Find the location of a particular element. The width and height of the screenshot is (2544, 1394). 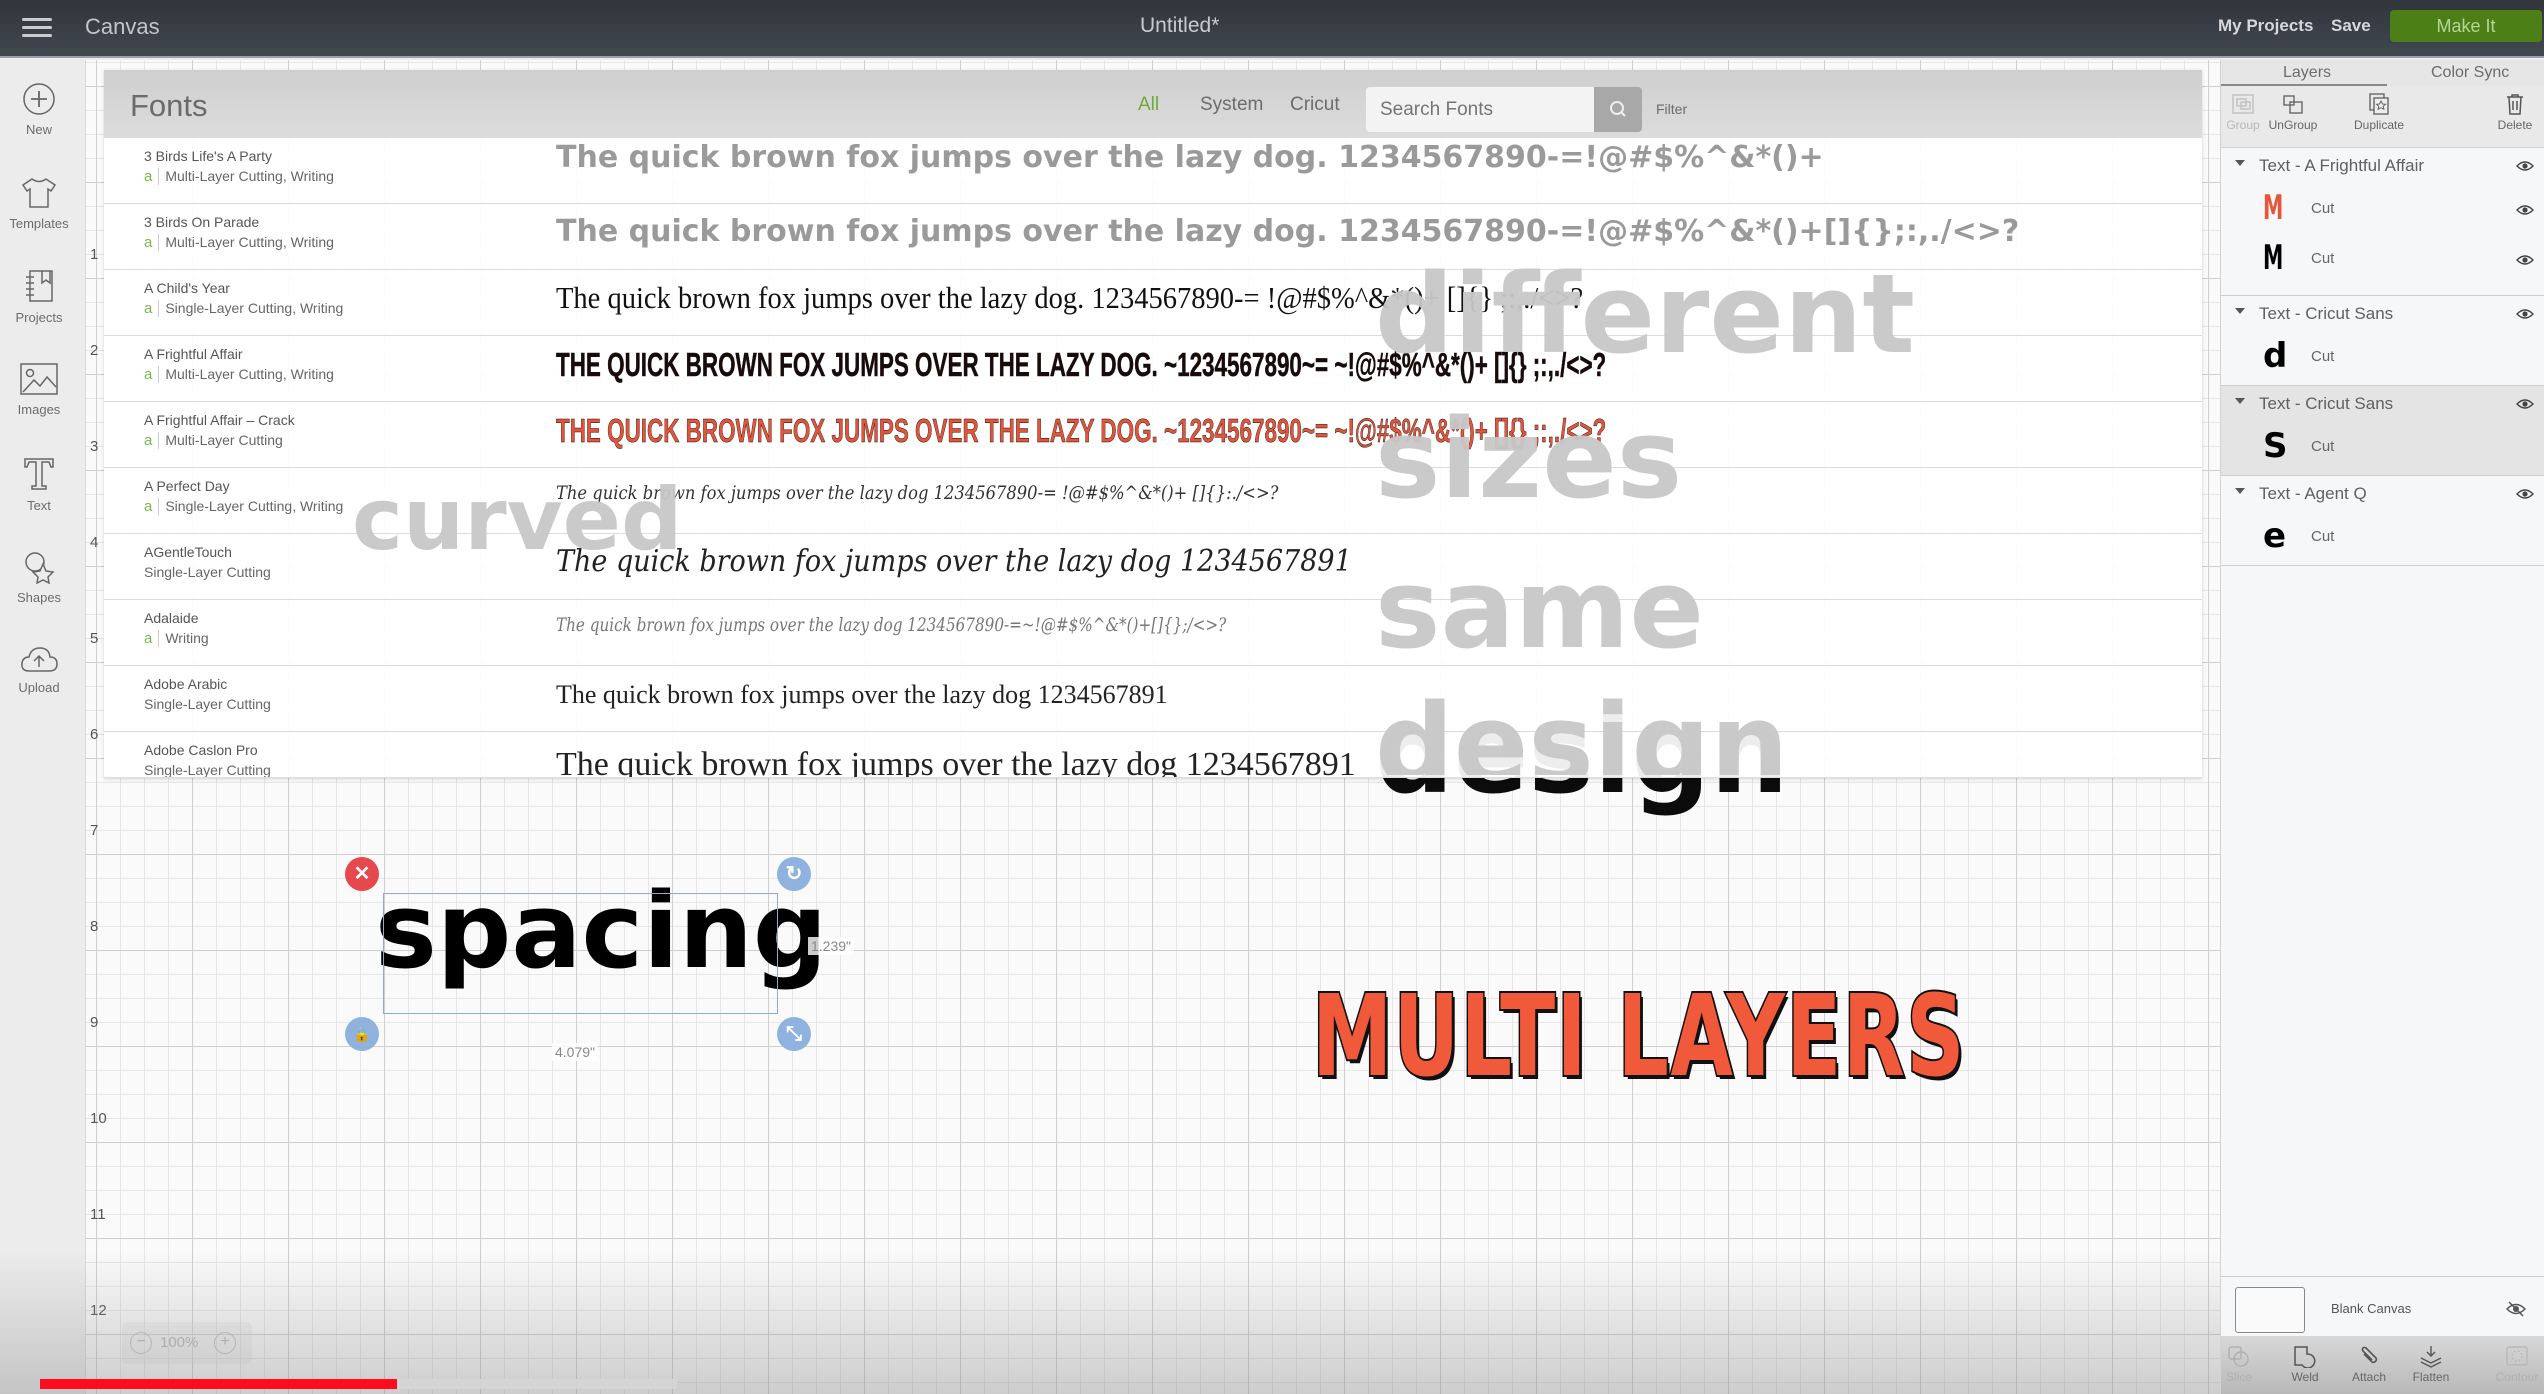

tab-cricut: Cricut is located at coordinates (1315, 105).